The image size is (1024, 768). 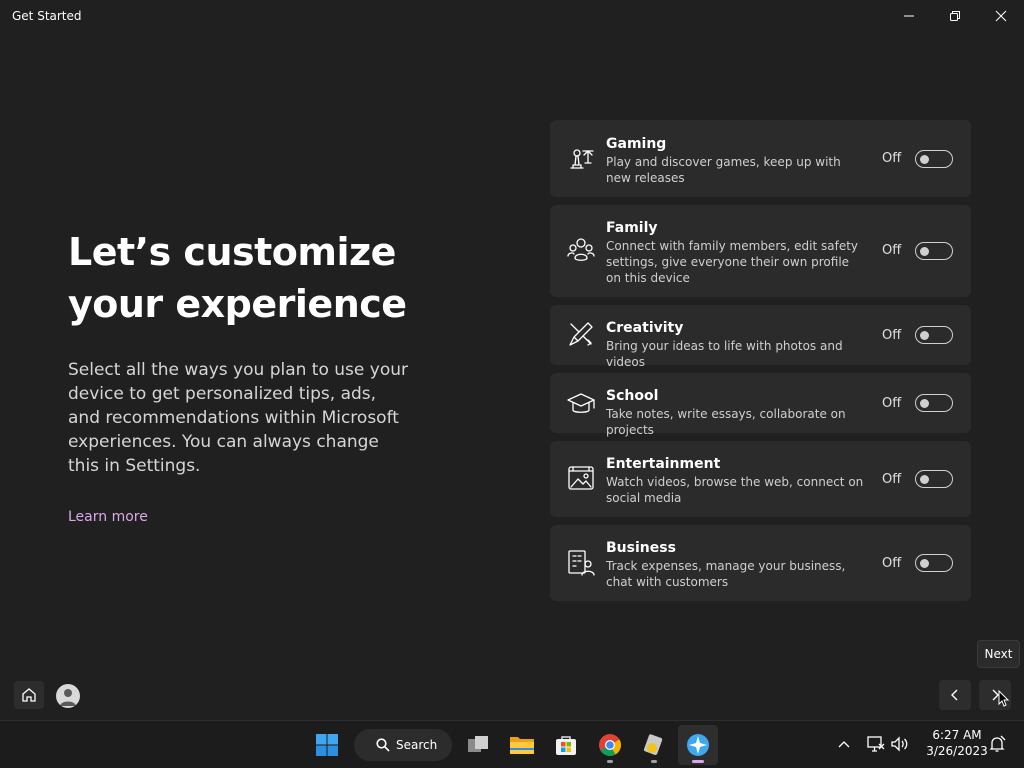 What do you see at coordinates (934, 403) in the screenshot?
I see `school-toggle` at bounding box center [934, 403].